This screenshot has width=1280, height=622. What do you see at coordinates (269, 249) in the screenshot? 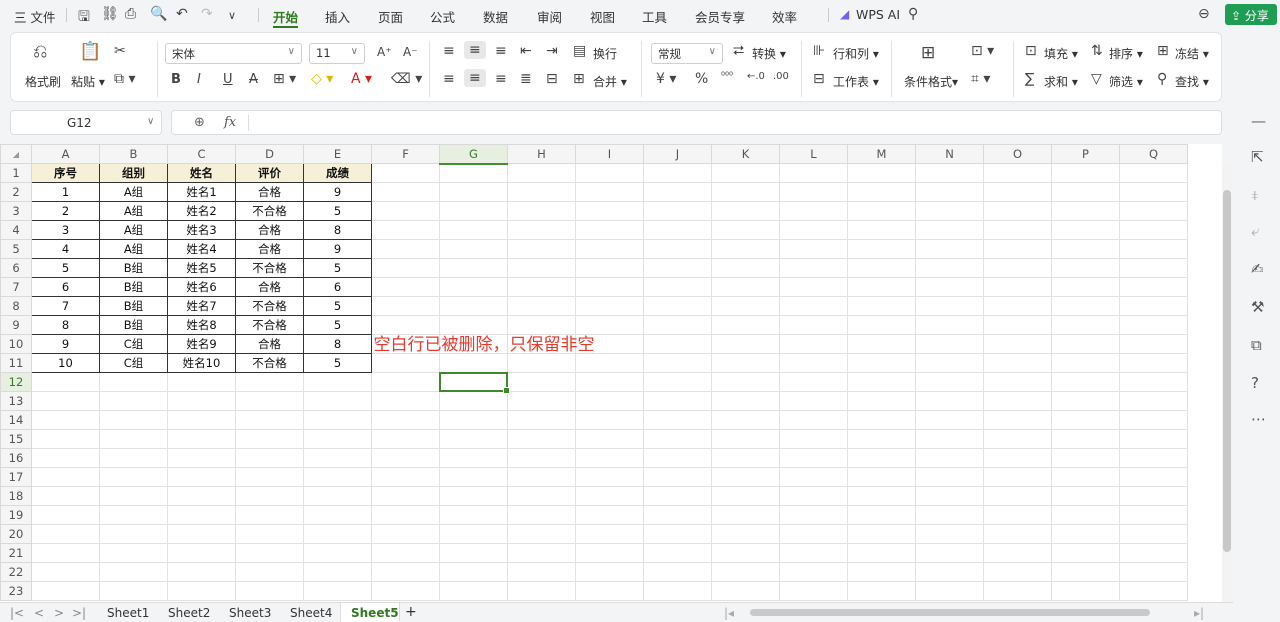
I see `cell: 合格` at bounding box center [269, 249].